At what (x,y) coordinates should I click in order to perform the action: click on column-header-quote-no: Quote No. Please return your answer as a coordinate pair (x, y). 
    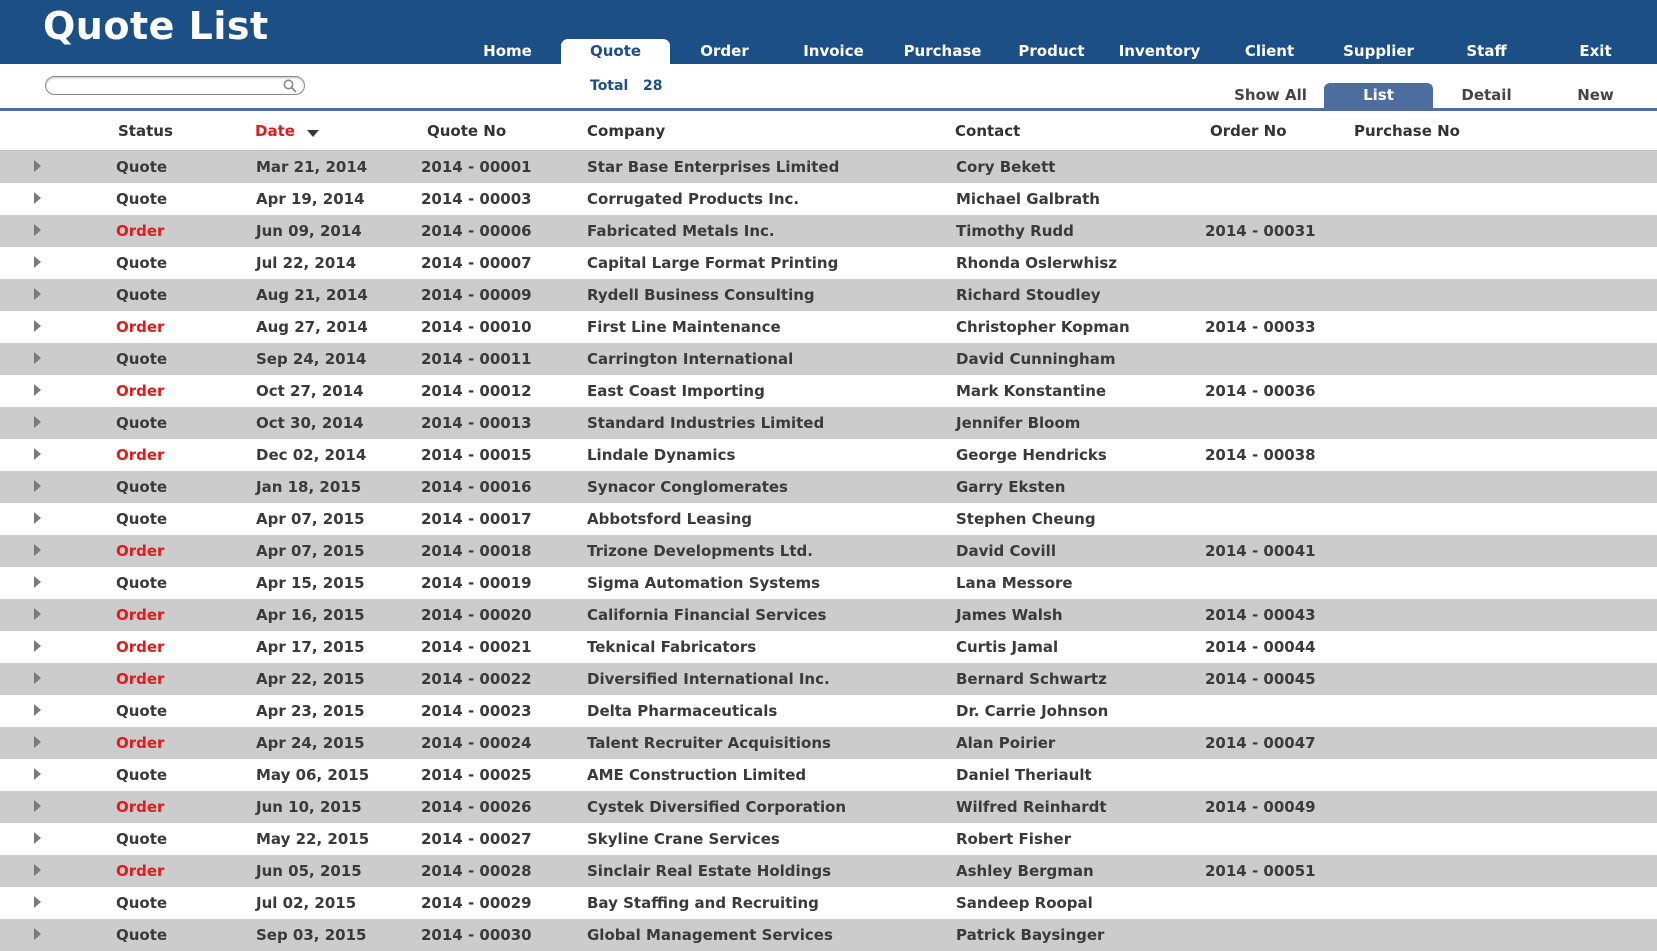
    Looking at the image, I should click on (466, 131).